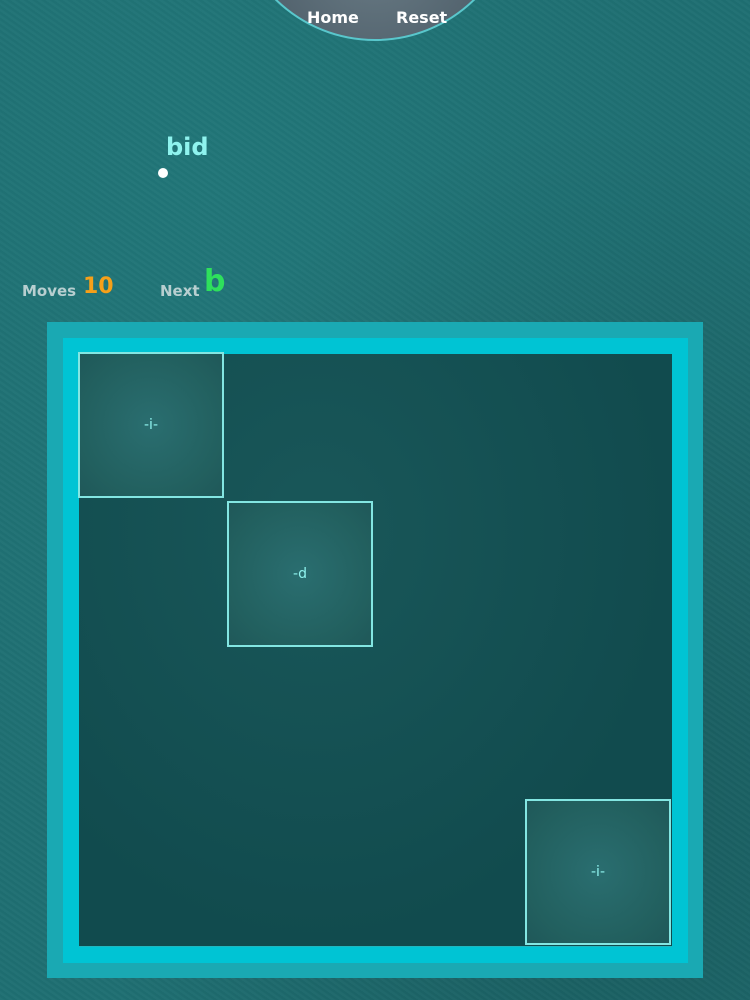 The image size is (750, 1000). What do you see at coordinates (300, 574) in the screenshot?
I see `board-tile: -d` at bounding box center [300, 574].